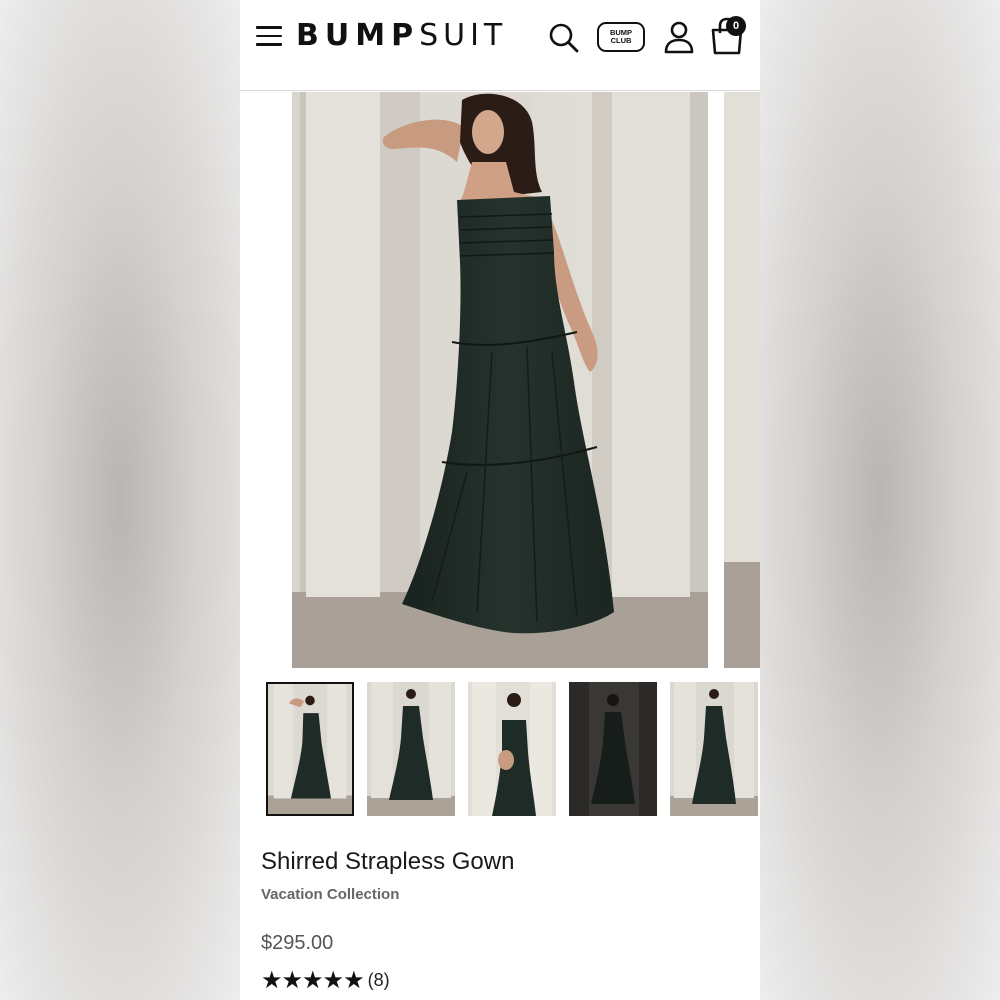  What do you see at coordinates (679, 37) in the screenshot?
I see `user-icon` at bounding box center [679, 37].